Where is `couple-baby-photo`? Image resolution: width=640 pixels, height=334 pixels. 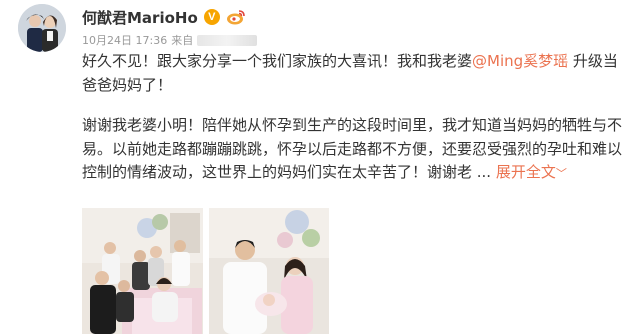
couple-baby-photo is located at coordinates (269, 271).